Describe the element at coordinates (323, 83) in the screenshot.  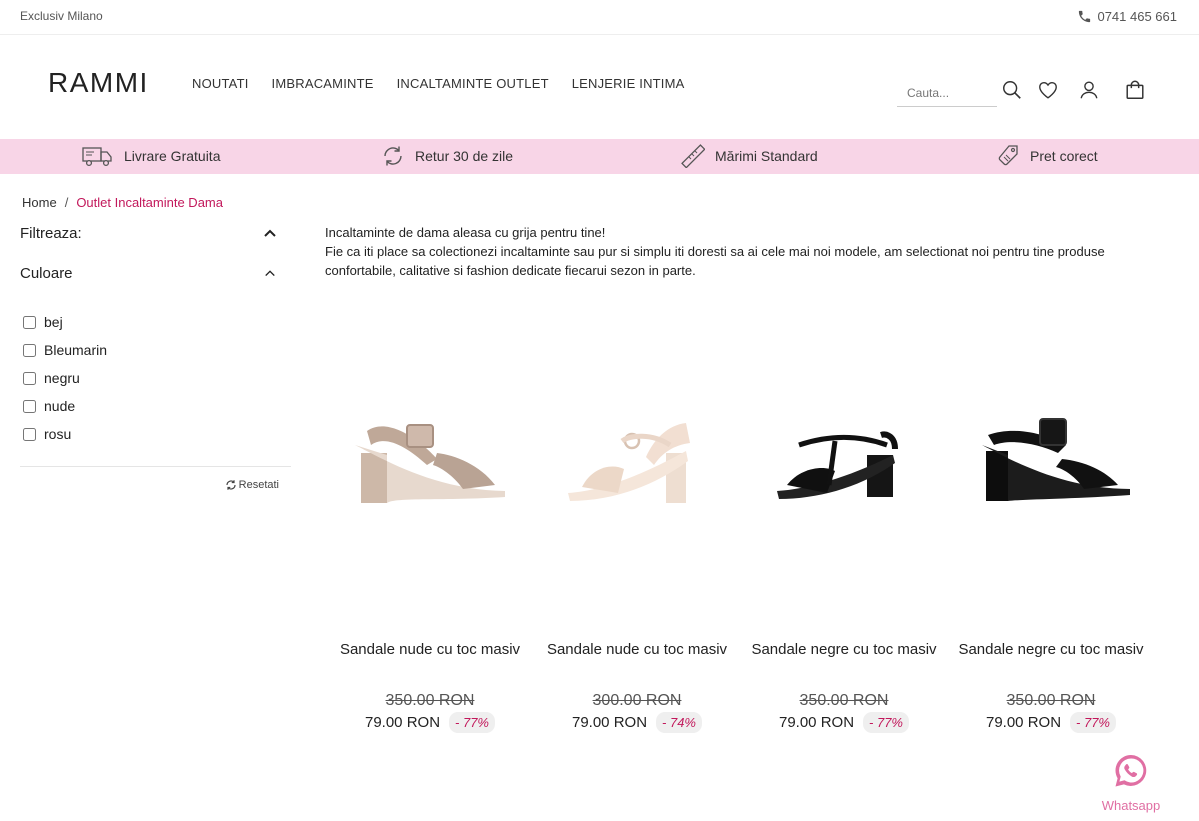
I see `nav-imbracaminte: IMBRACAMINTE` at that location.